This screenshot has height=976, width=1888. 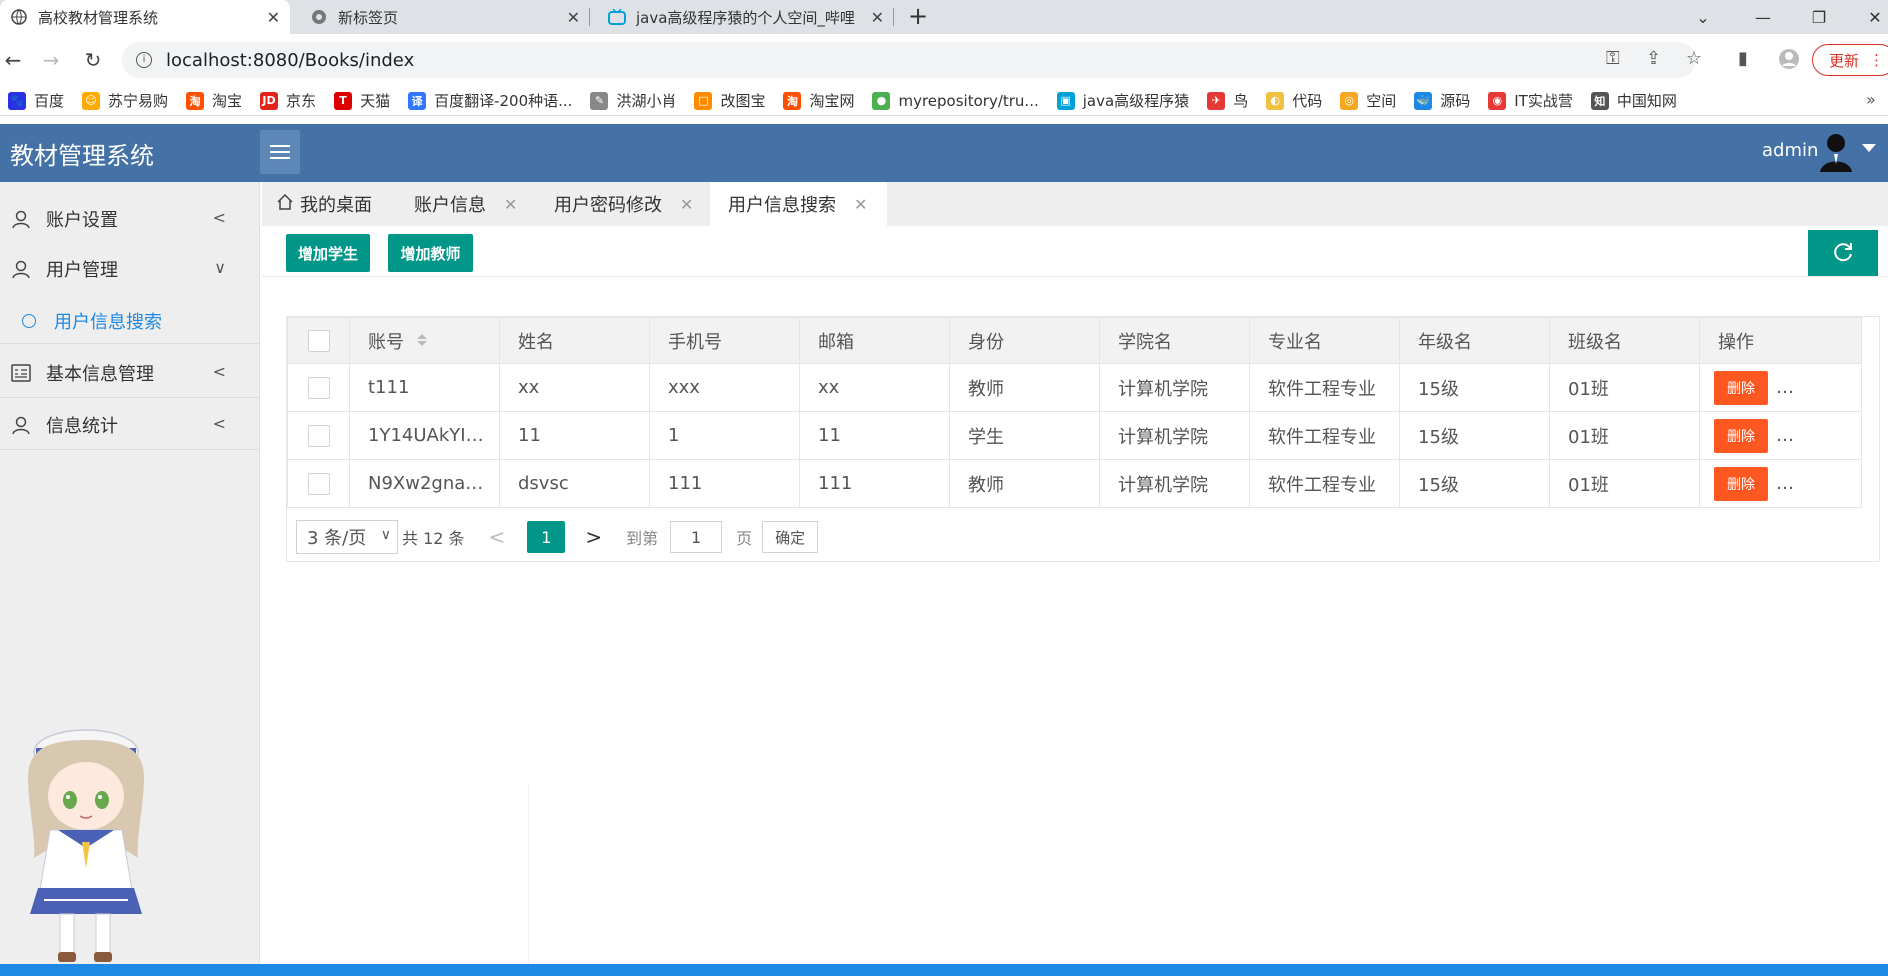 What do you see at coordinates (633, 100) in the screenshot?
I see `bookmark-item: ✎ 洪湖小肖` at bounding box center [633, 100].